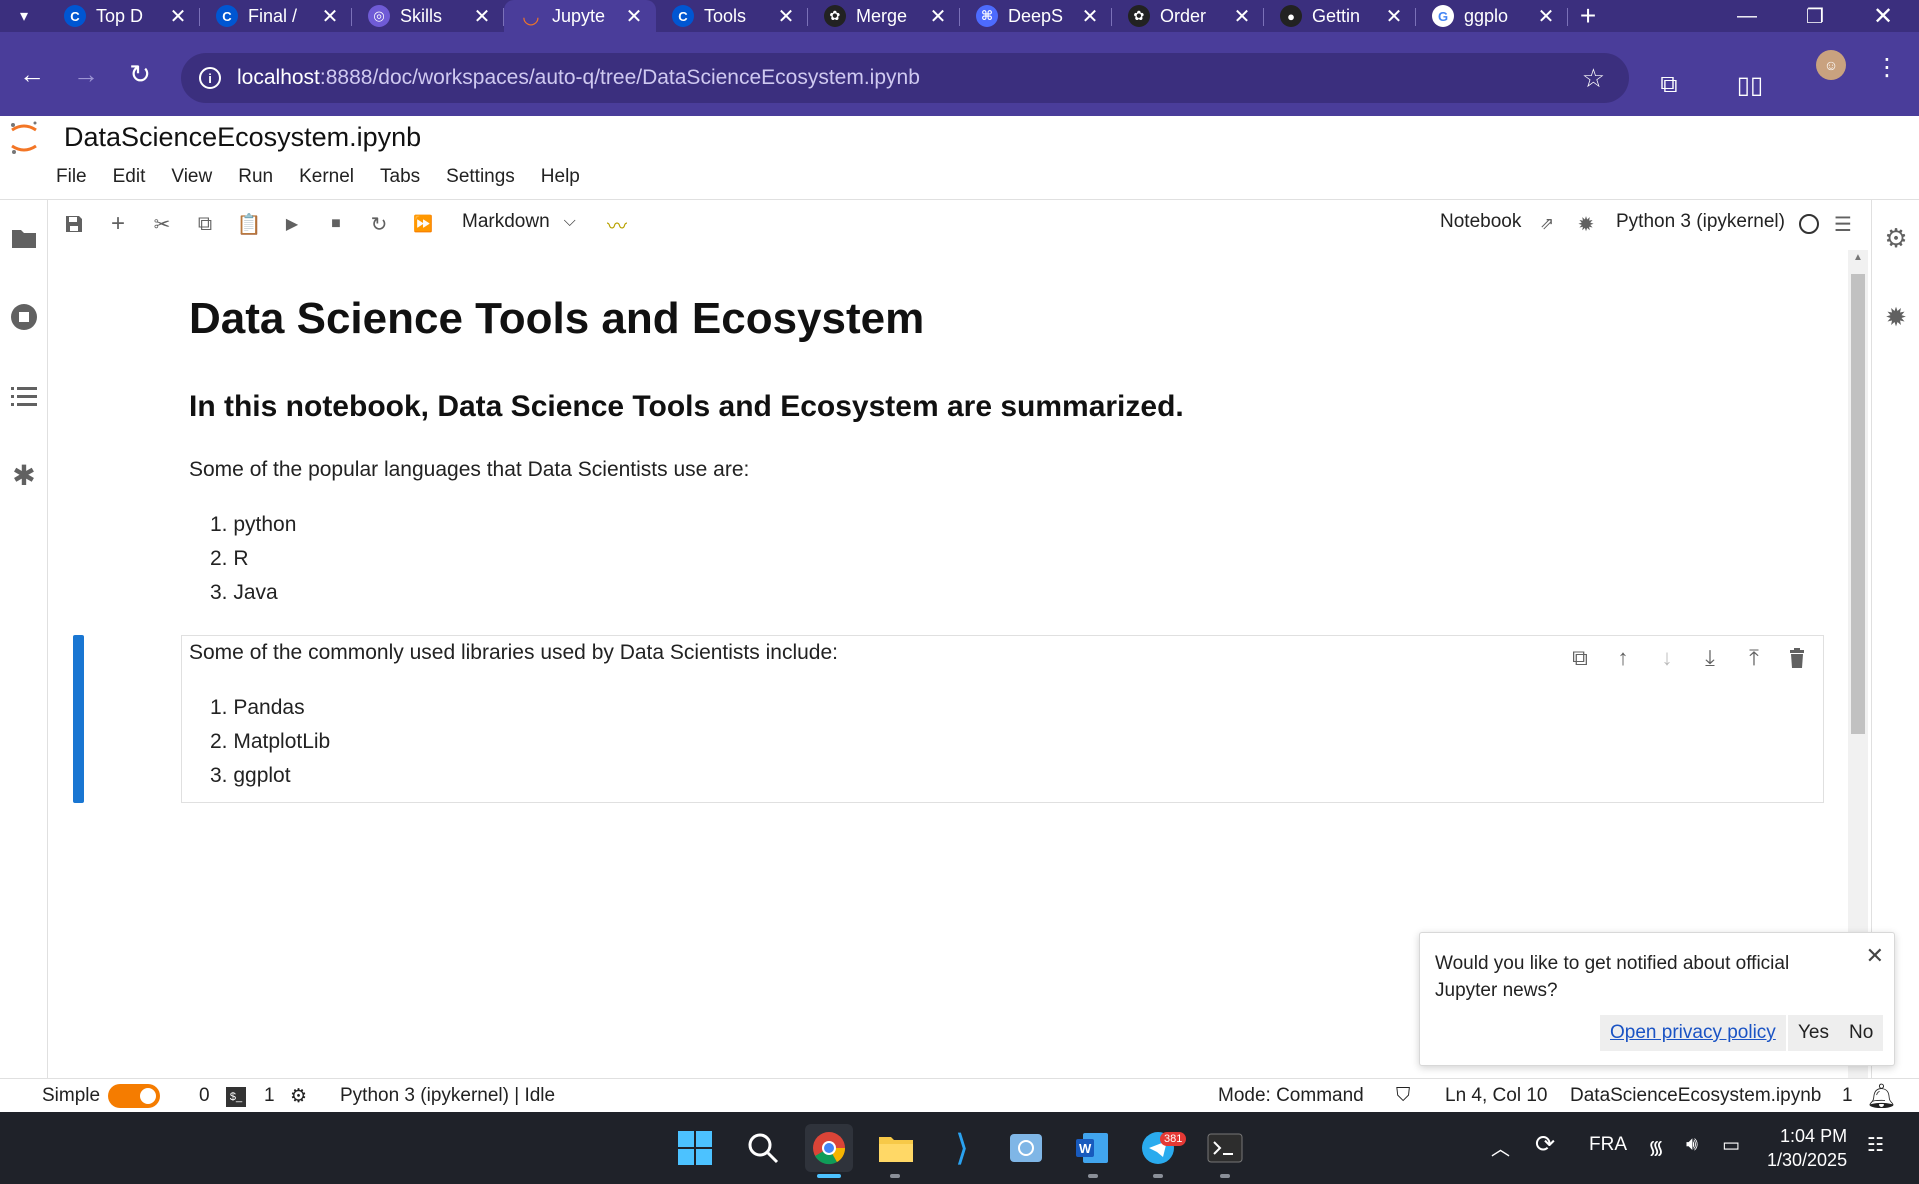  I want to click on windows-start-icon, so click(695, 1148).